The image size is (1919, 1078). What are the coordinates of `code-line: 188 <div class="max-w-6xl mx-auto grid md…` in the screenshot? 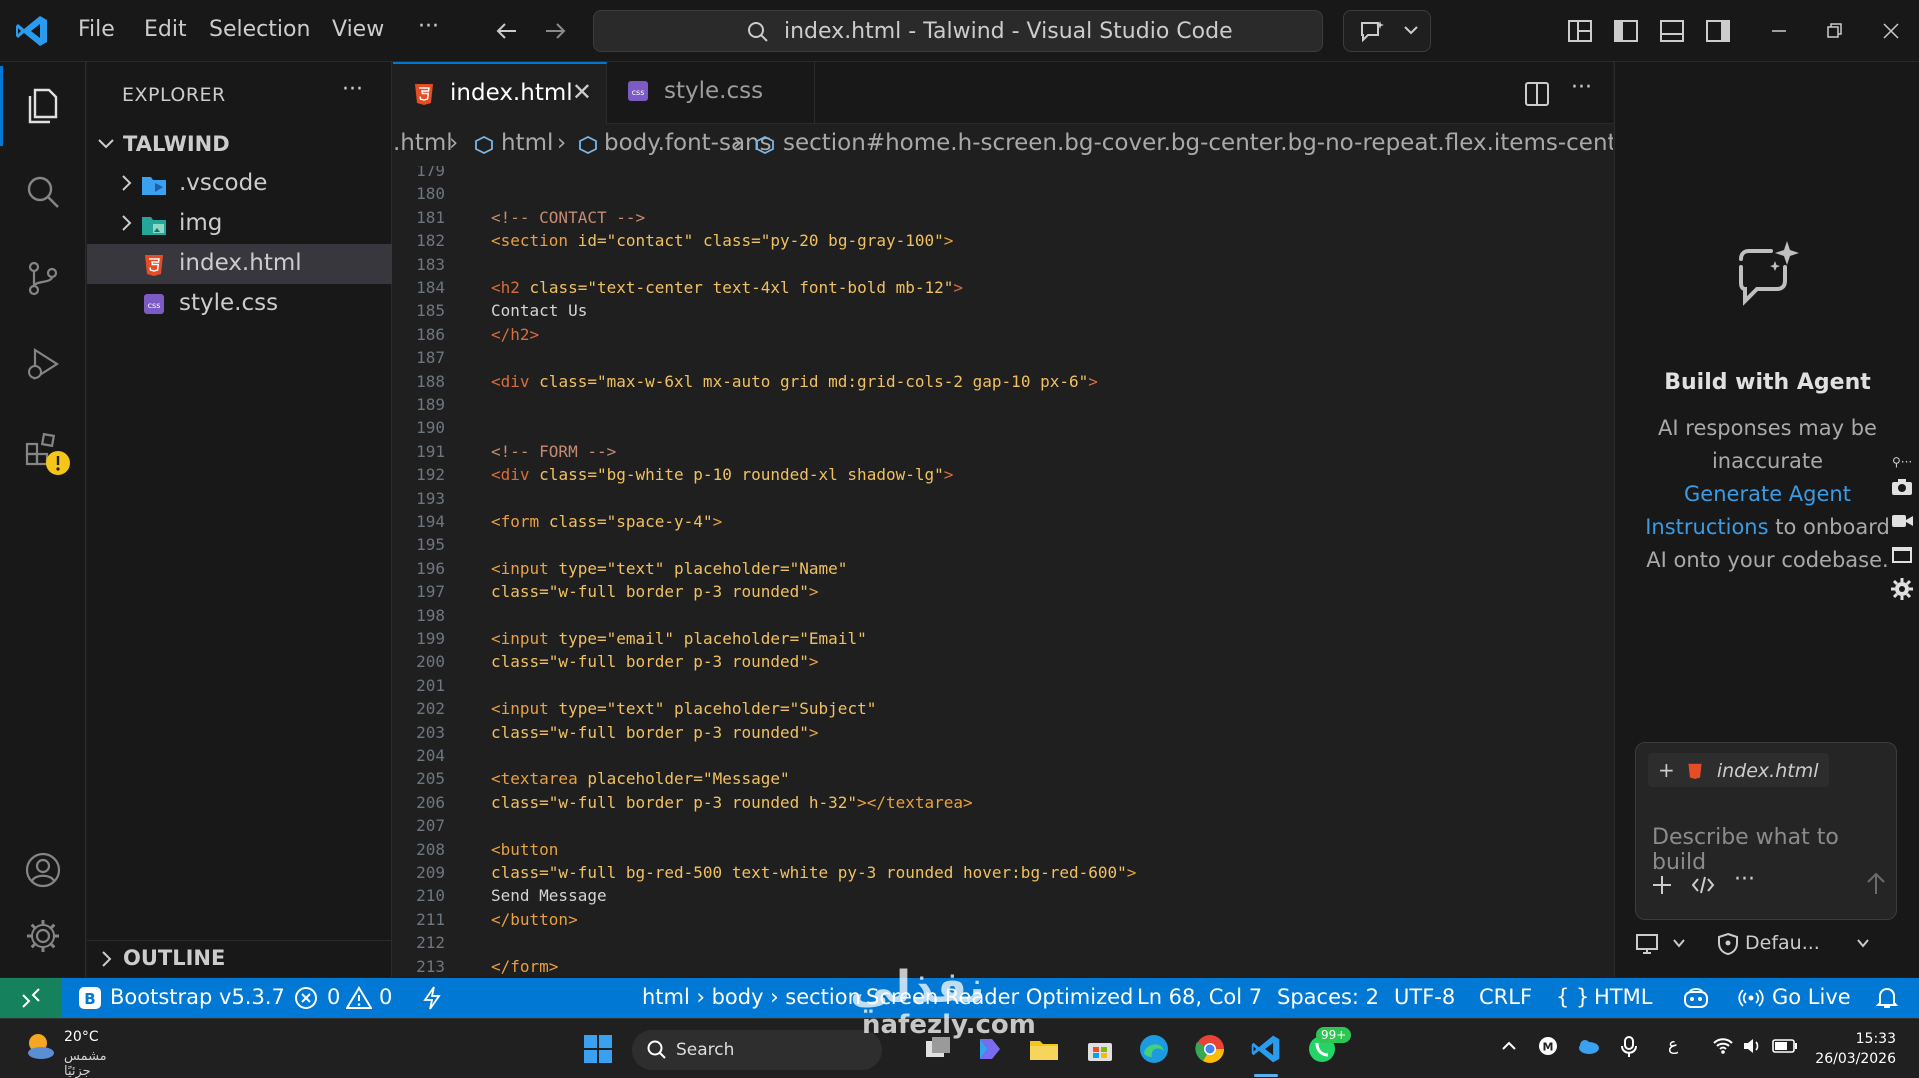 It's located at (928, 381).